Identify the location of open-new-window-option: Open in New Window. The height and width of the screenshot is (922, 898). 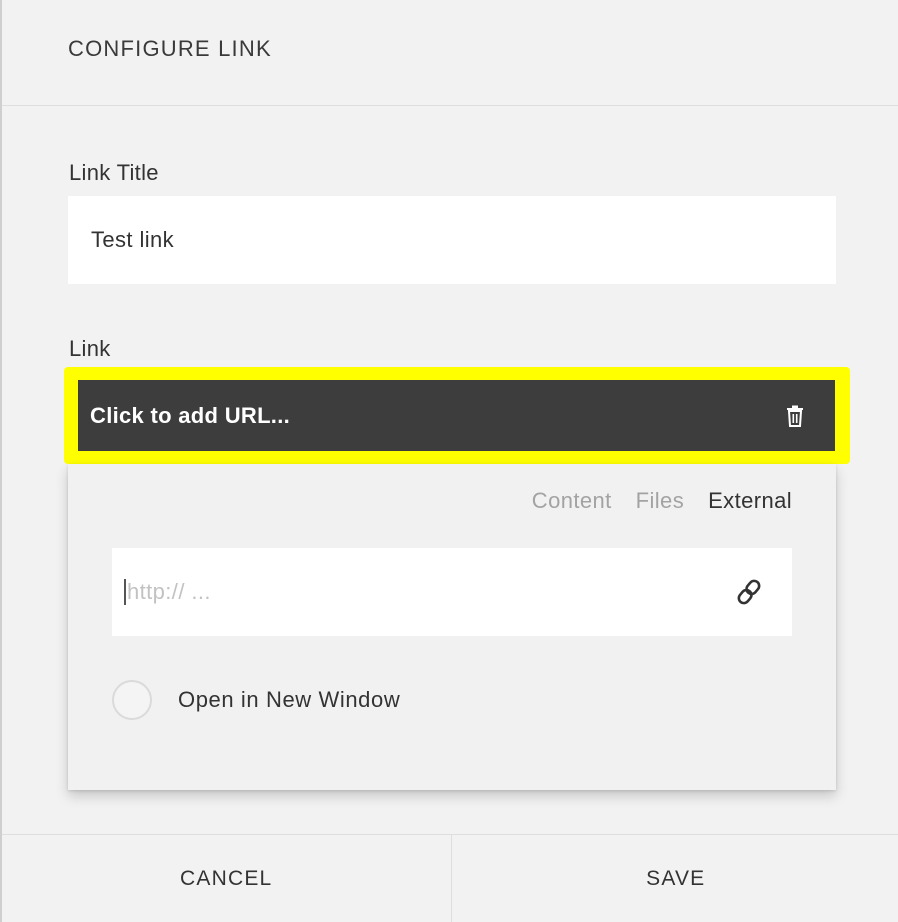
(256, 700).